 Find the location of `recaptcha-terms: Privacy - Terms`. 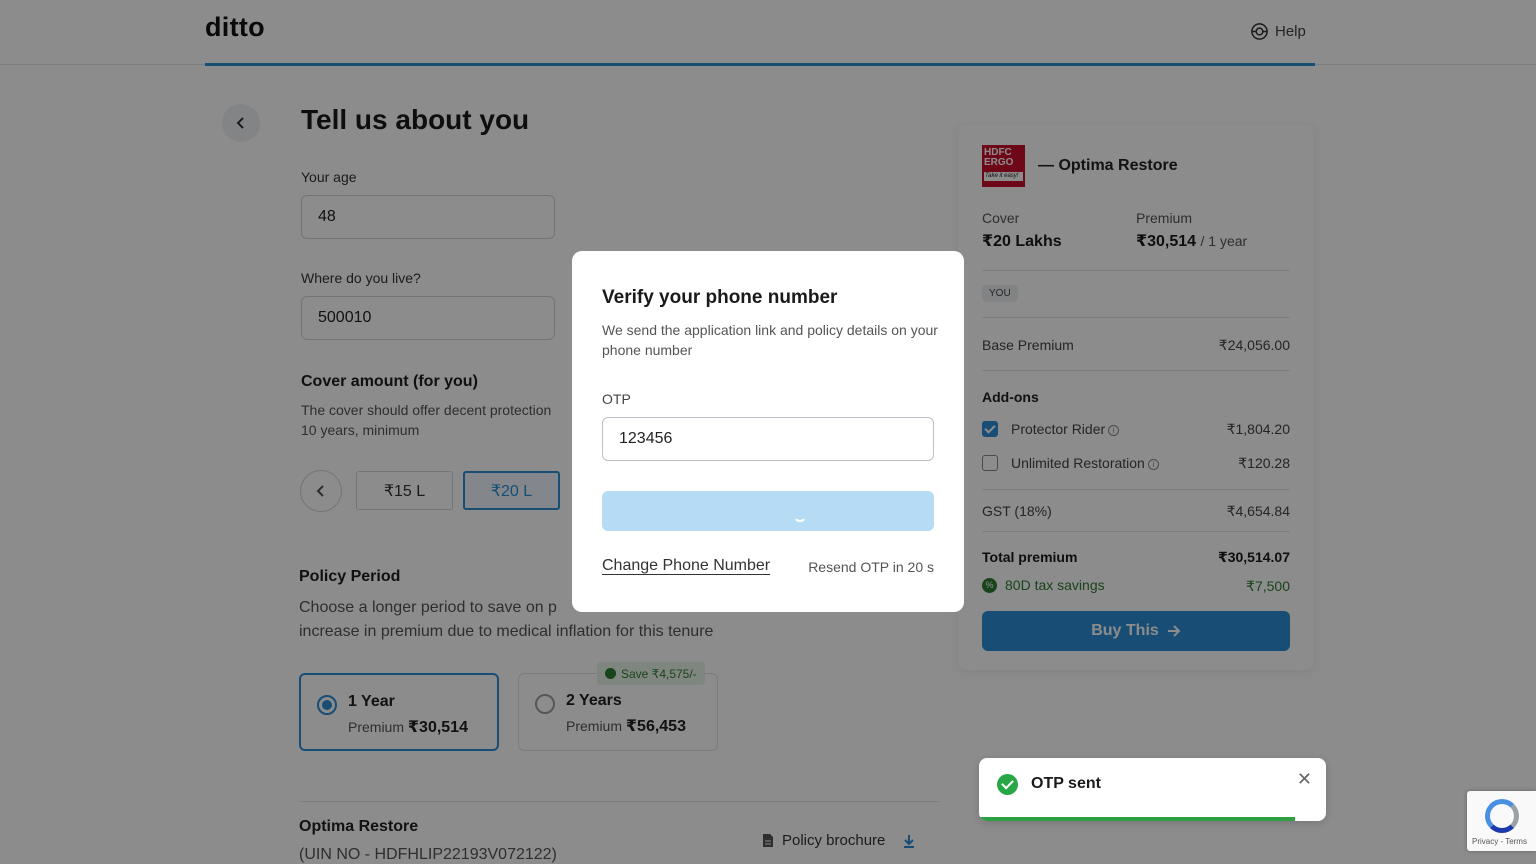

recaptcha-terms: Privacy - Terms is located at coordinates (1499, 841).